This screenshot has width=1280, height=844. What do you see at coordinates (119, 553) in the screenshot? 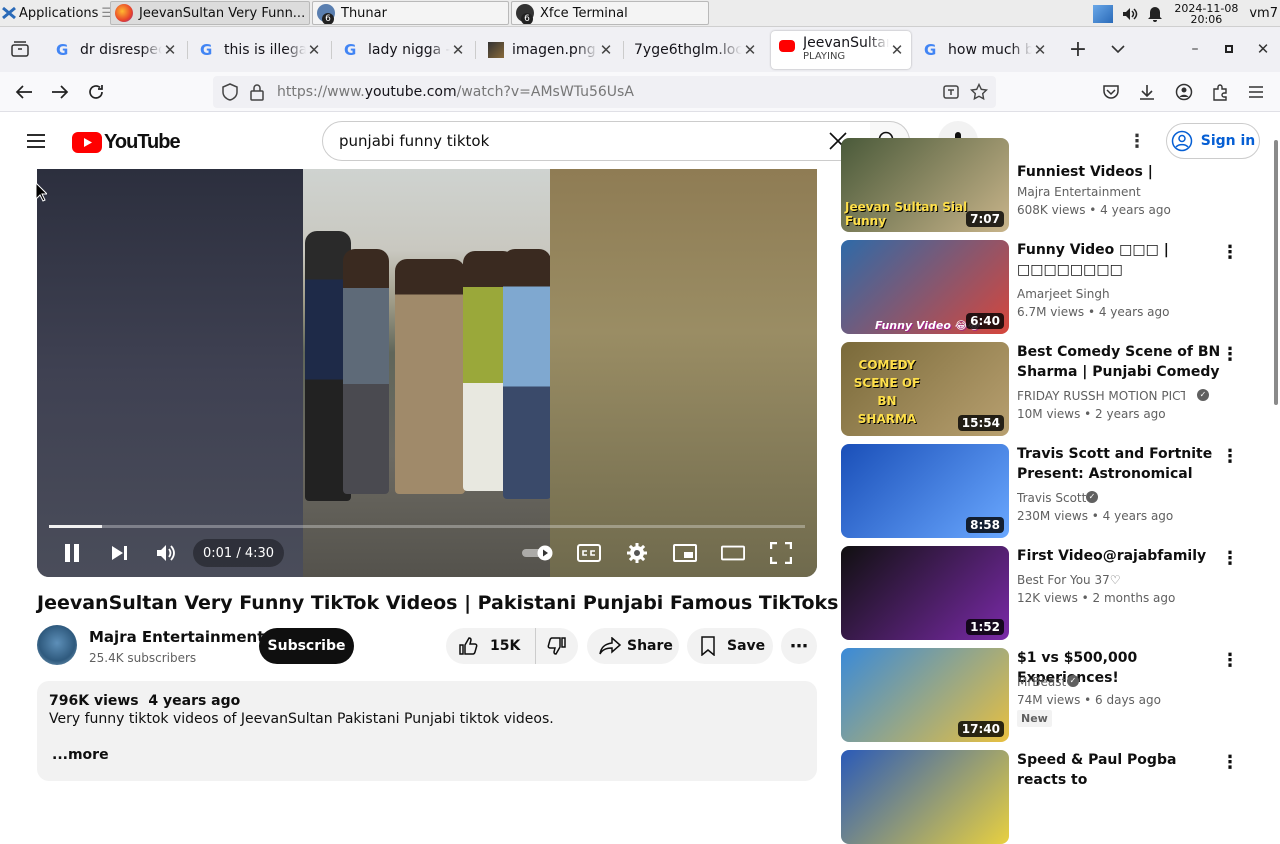
I see `next-button` at bounding box center [119, 553].